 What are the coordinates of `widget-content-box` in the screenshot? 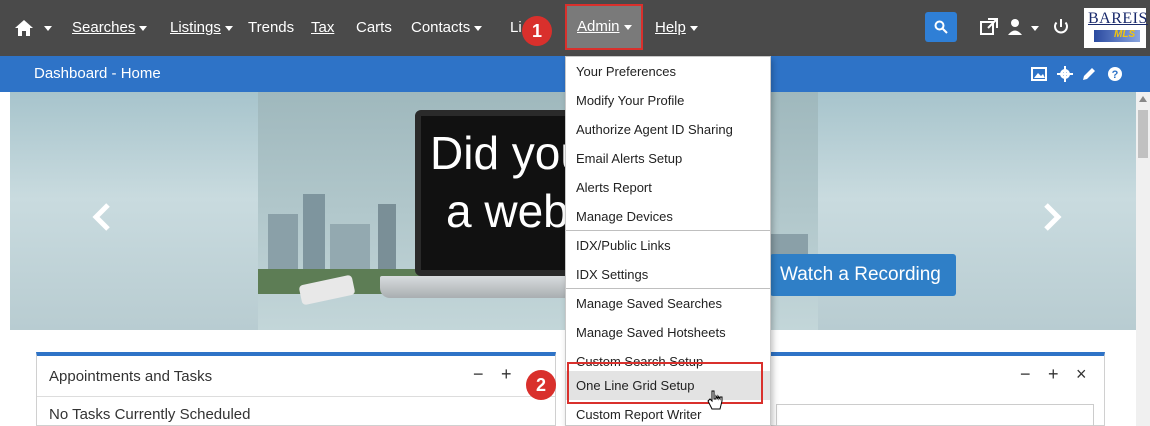 It's located at (935, 415).